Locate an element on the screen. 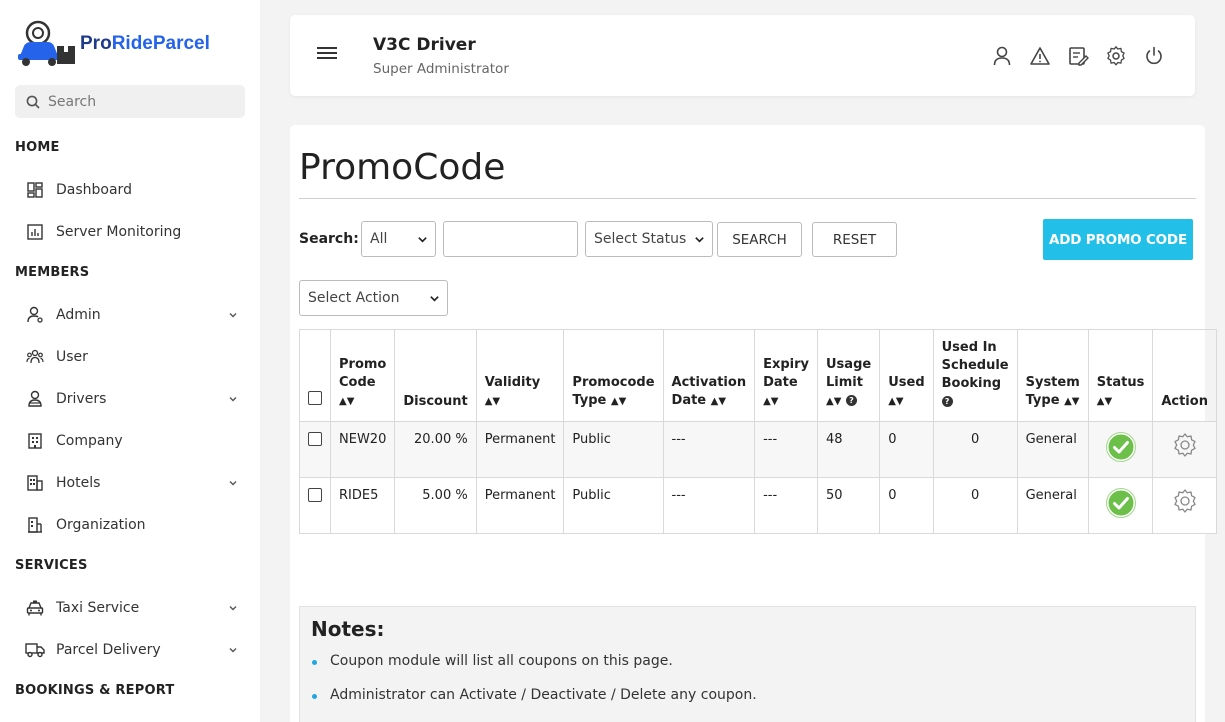  brand-logo: ProRideParcel is located at coordinates (112, 44).